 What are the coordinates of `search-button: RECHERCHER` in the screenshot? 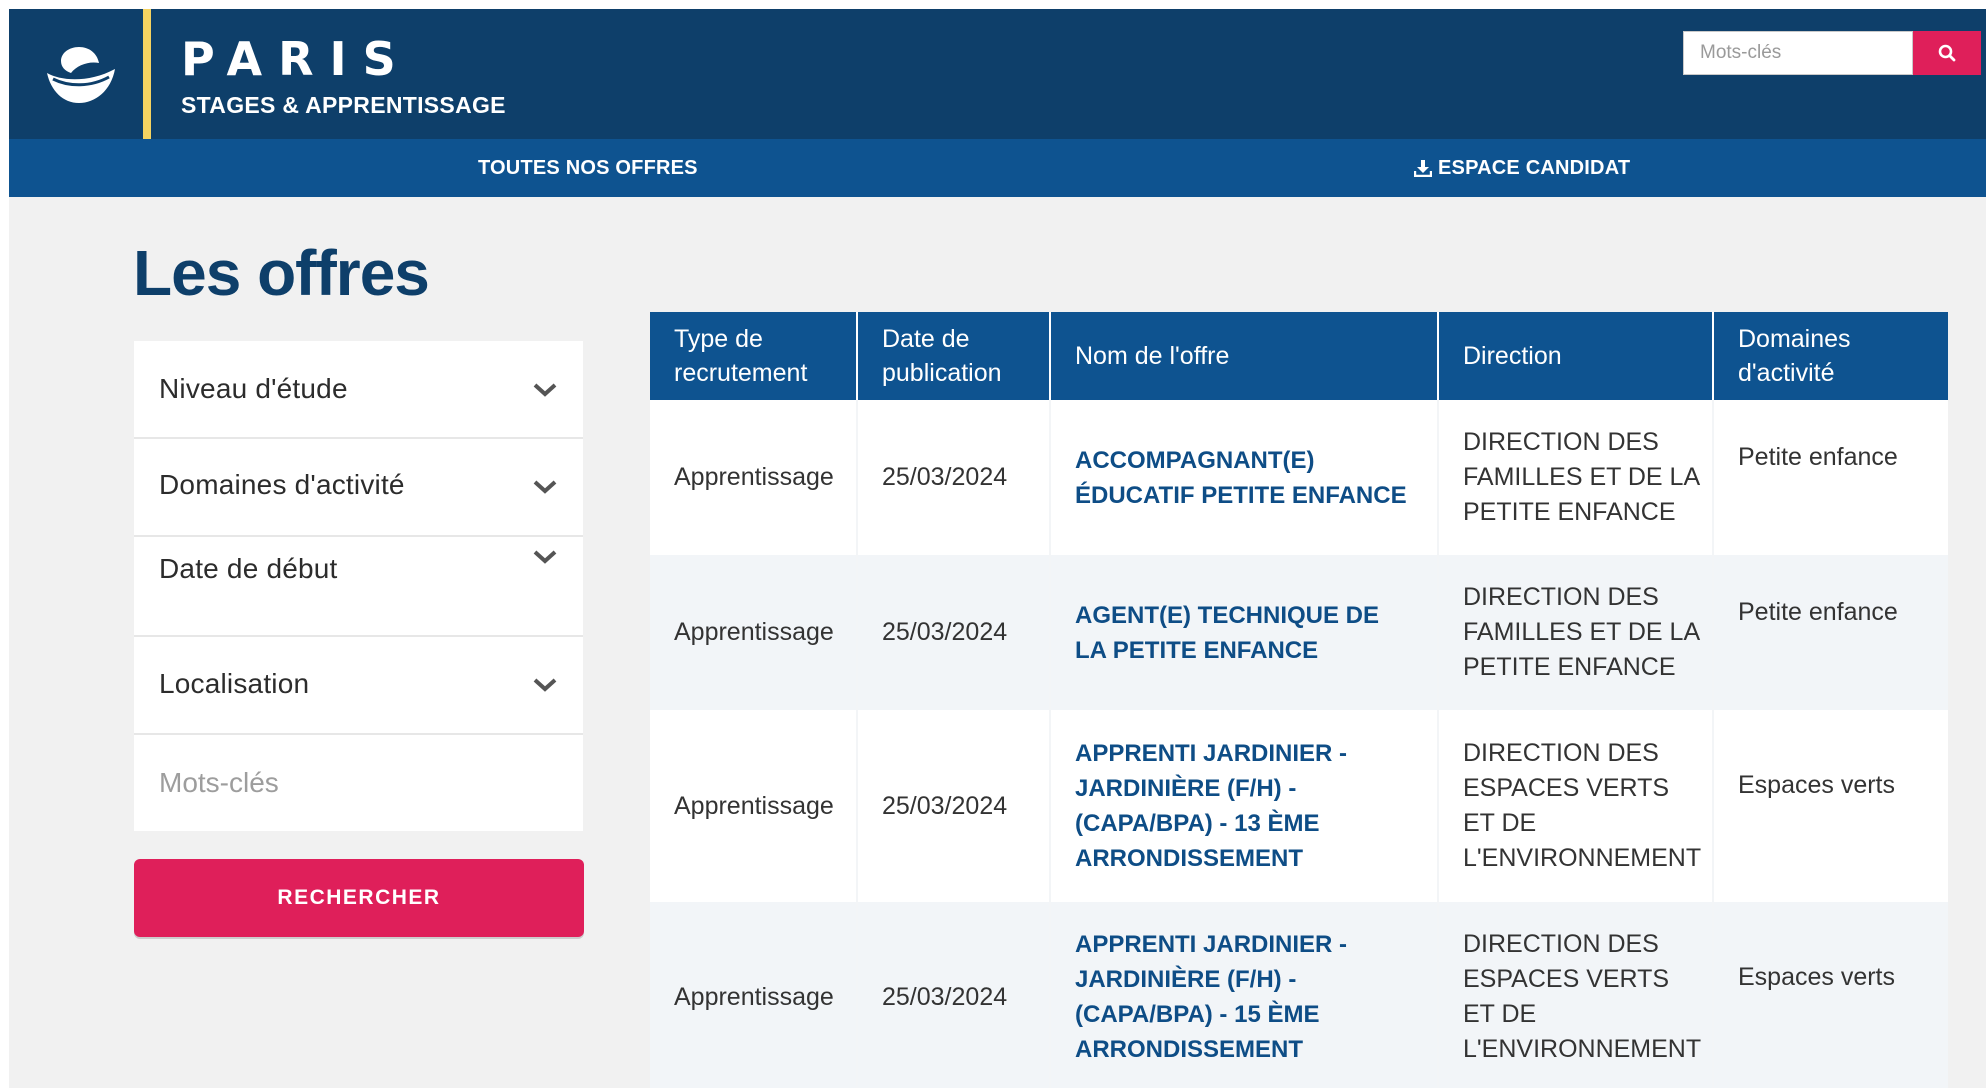 It's located at (359, 898).